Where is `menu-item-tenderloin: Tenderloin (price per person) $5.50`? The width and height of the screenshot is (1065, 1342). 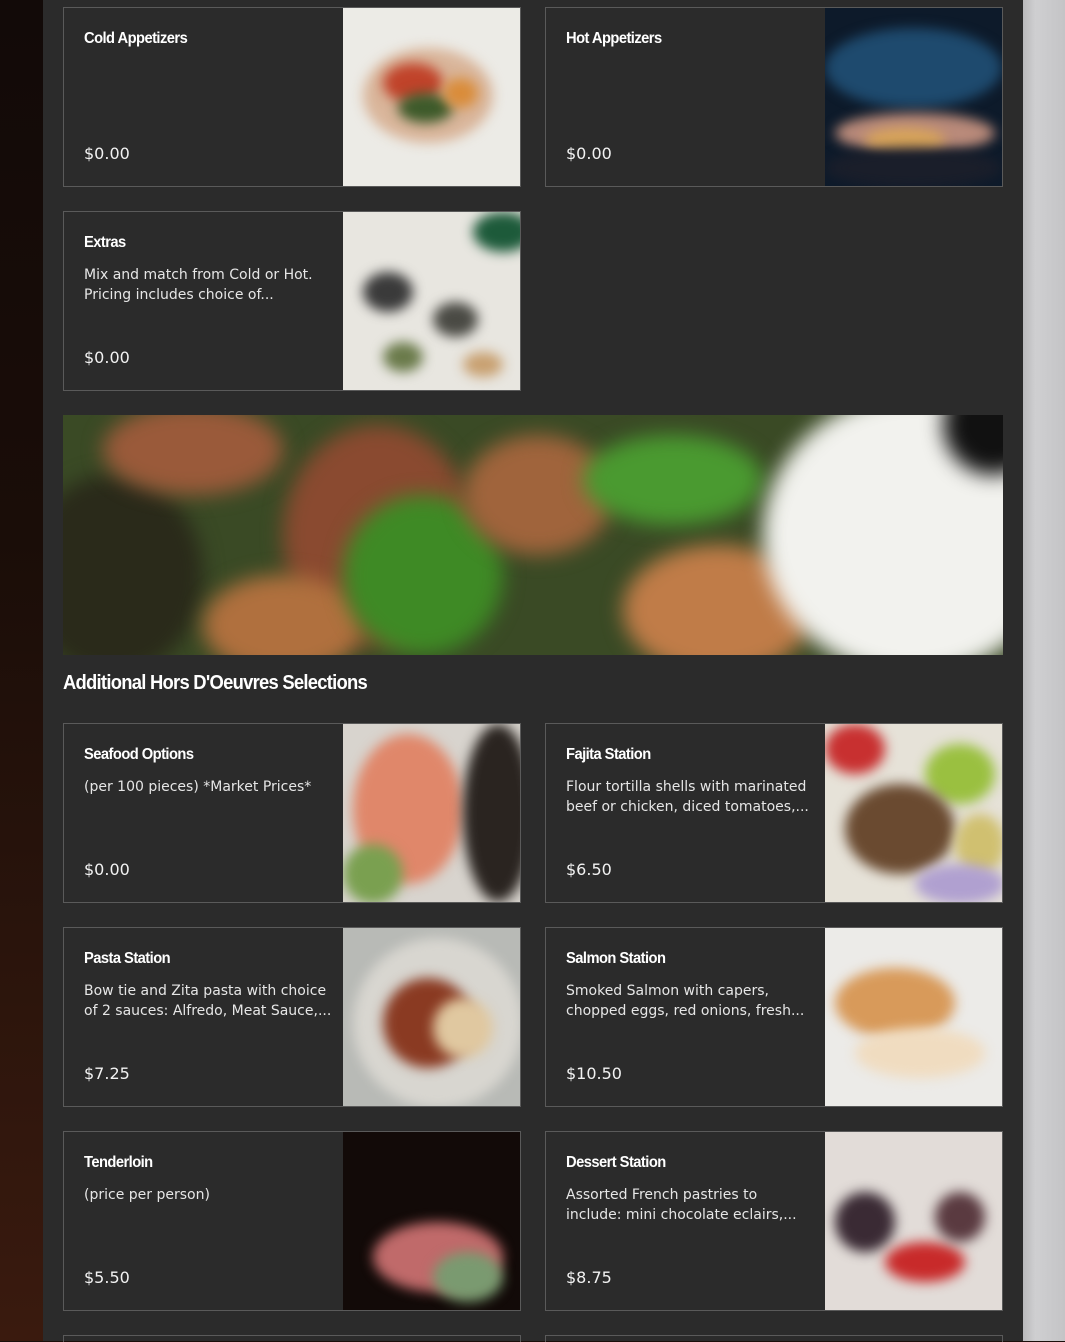
menu-item-tenderloin: Tenderloin (price per person) $5.50 is located at coordinates (292, 1221).